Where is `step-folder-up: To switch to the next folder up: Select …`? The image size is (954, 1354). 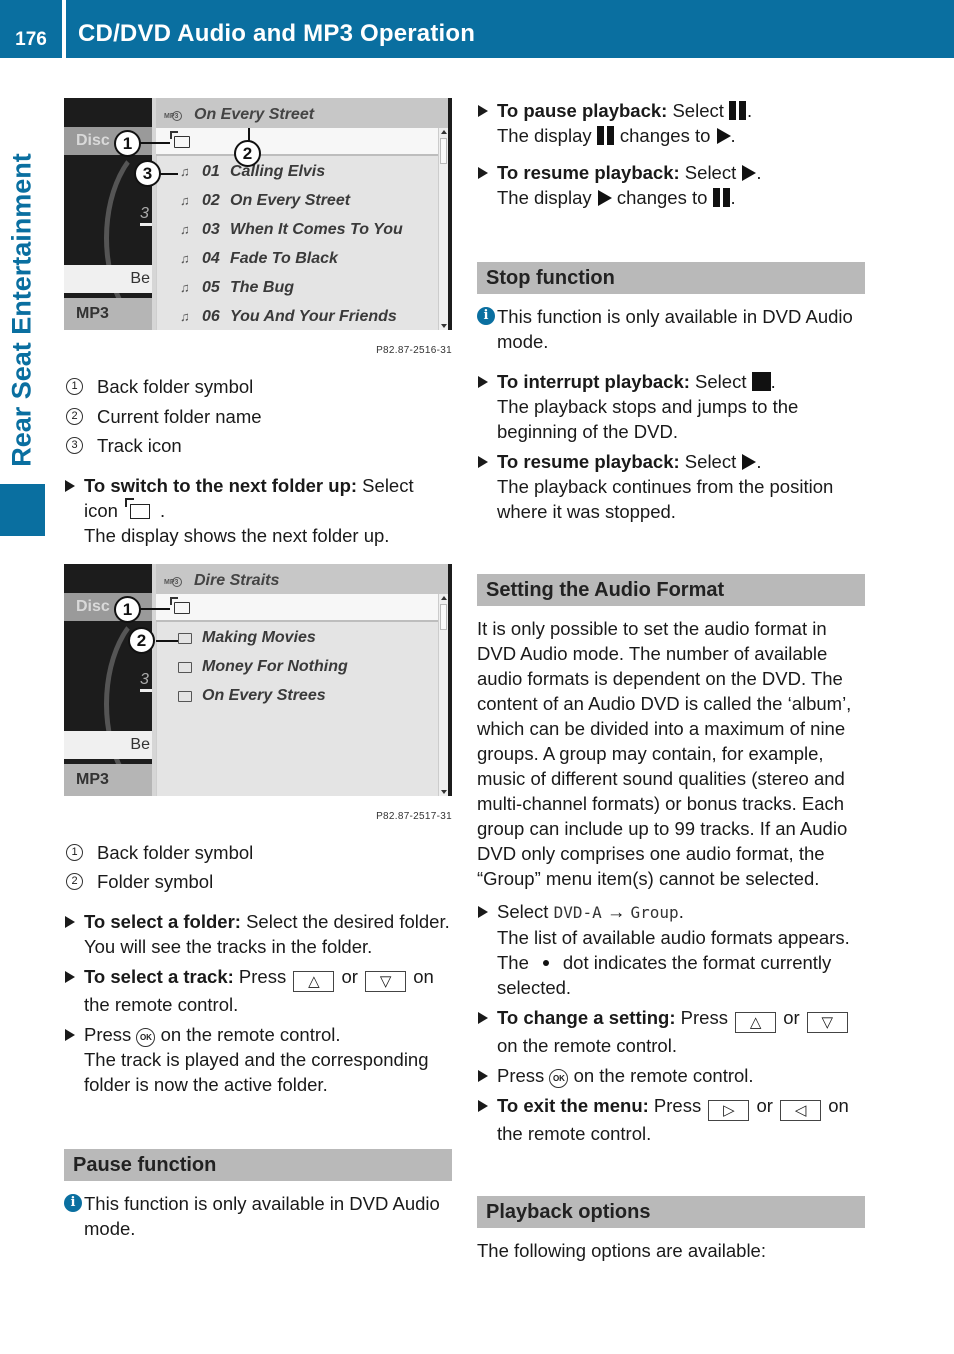
step-folder-up: To switch to the next folder up: Select … is located at coordinates (258, 510).